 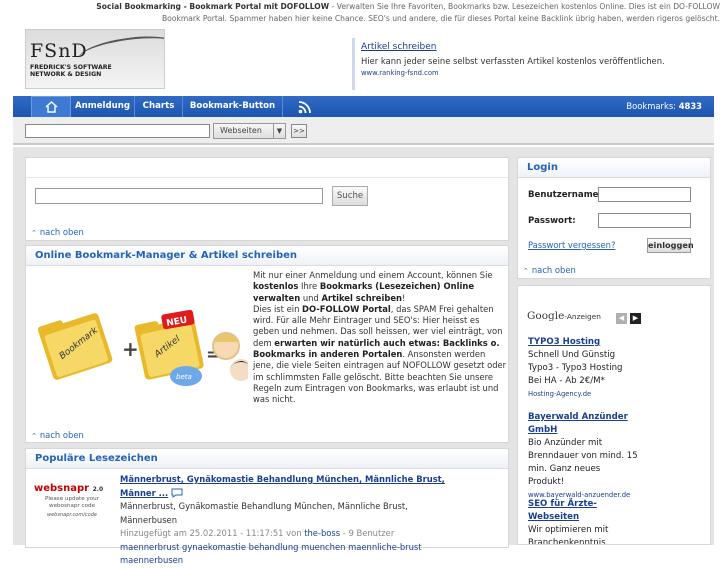 I want to click on main-search-button: Suche, so click(x=350, y=196).